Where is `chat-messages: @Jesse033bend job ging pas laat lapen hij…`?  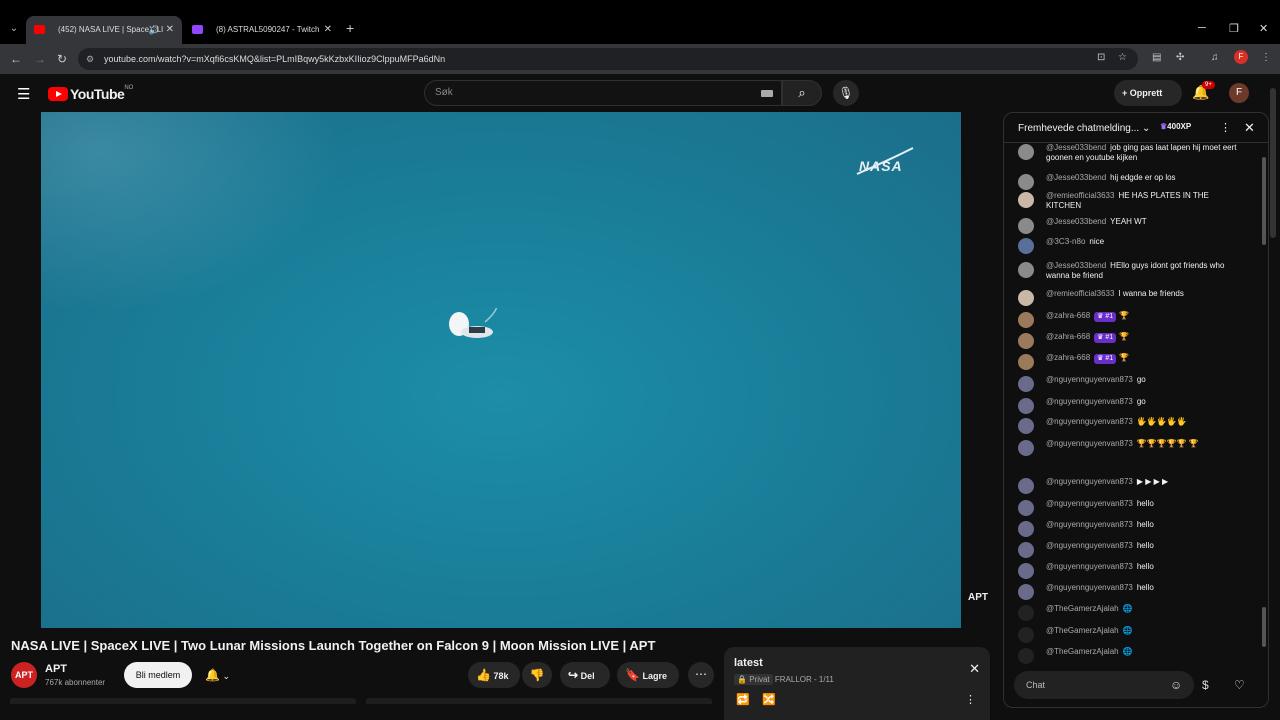
chat-messages: @Jesse033bend job ging pas laat lapen hij… is located at coordinates (1136, 404).